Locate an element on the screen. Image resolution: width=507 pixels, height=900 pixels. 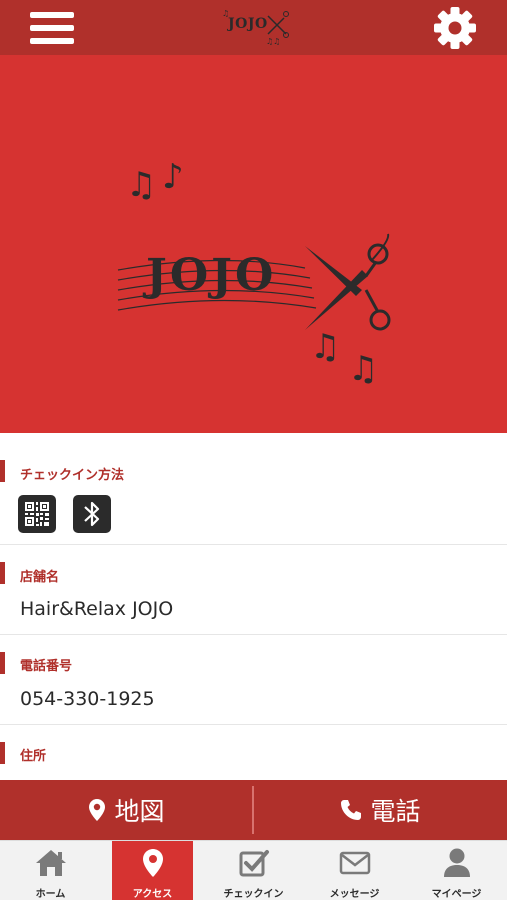
address-title: 住所 is located at coordinates (33, 756).